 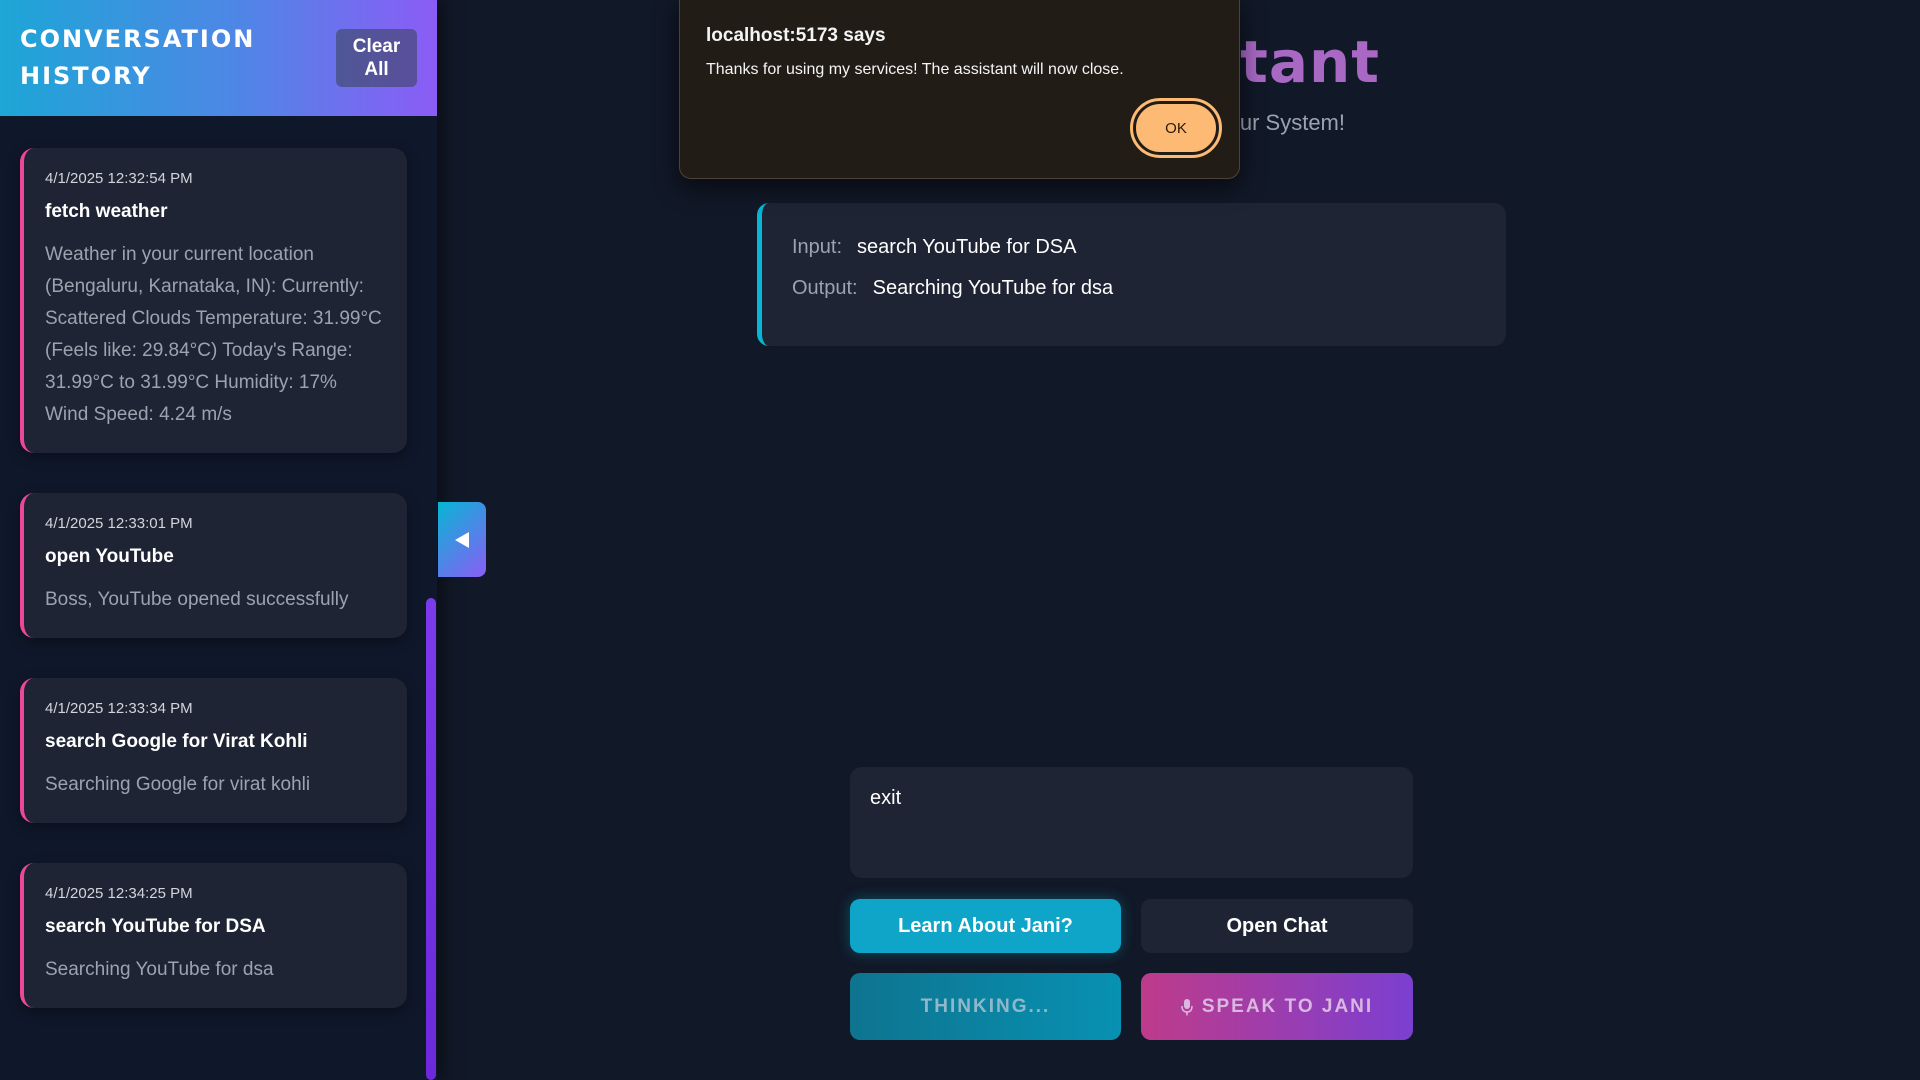 What do you see at coordinates (993, 288) in the screenshot?
I see `output-value: Searching YouTube for dsa` at bounding box center [993, 288].